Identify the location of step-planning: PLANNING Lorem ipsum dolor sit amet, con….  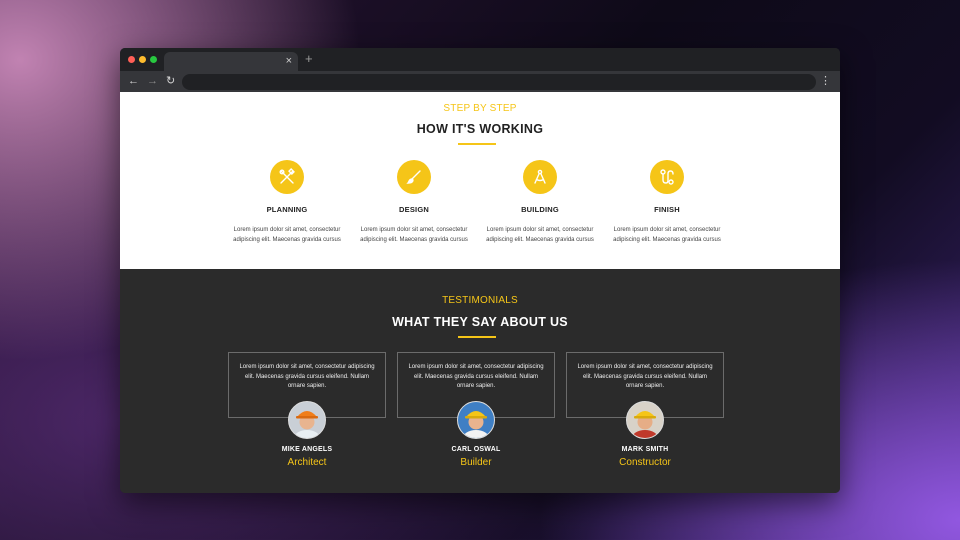
(287, 202).